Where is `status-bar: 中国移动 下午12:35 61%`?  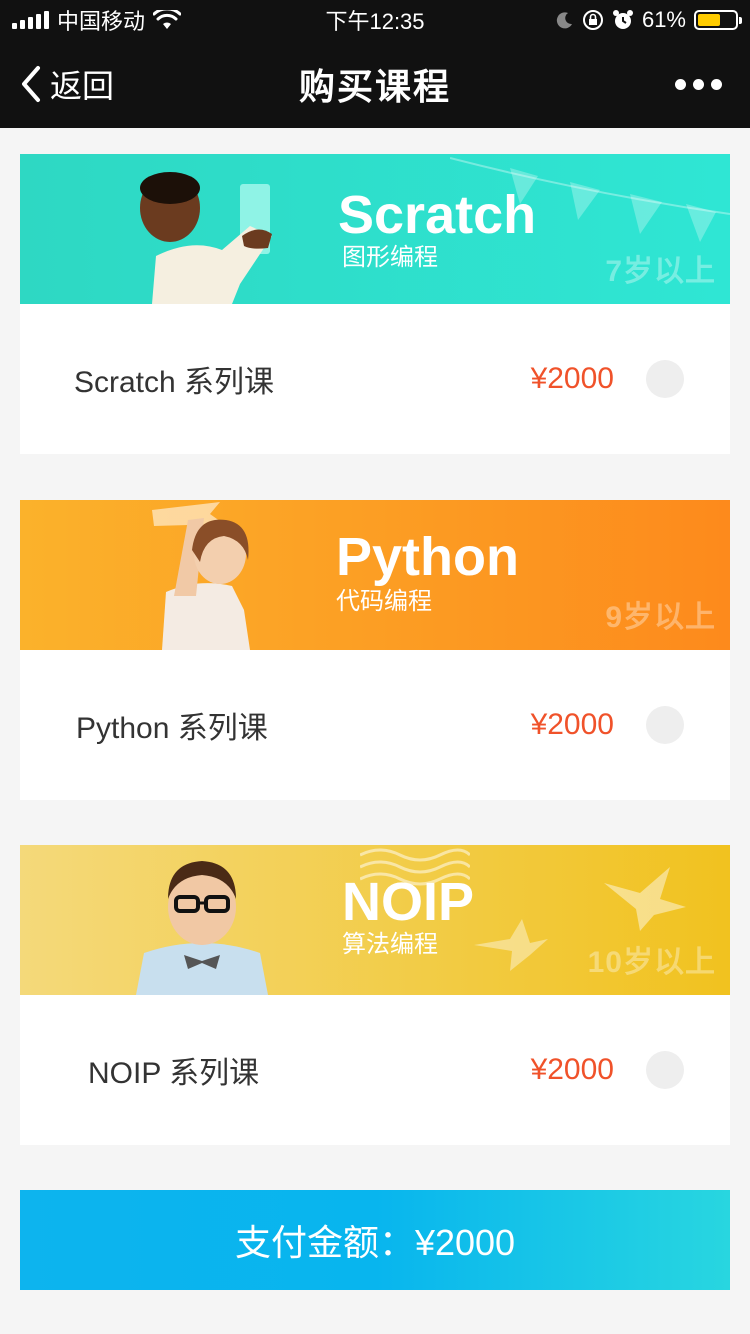 status-bar: 中国移动 下午12:35 61% is located at coordinates (375, 20).